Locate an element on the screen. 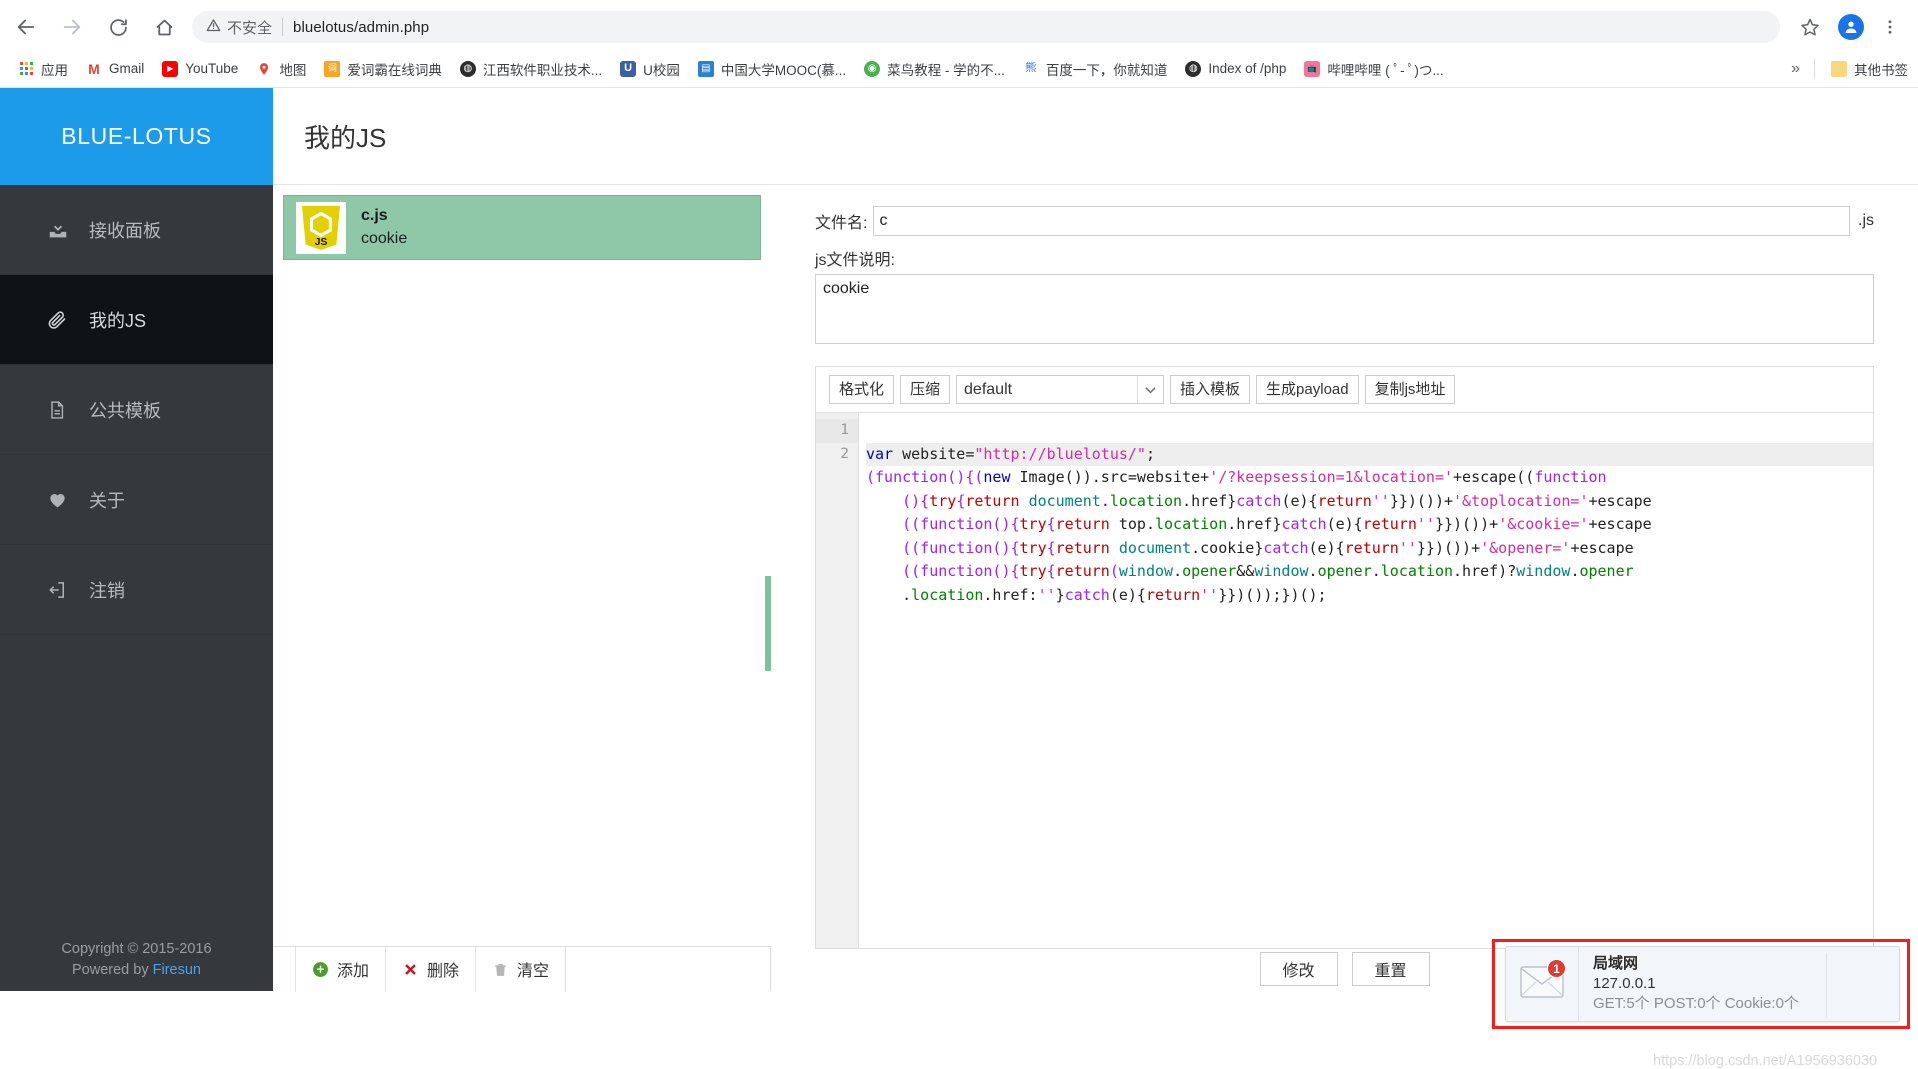  copyright-text: Copyright © 2015-2016 is located at coordinates (136, 949).